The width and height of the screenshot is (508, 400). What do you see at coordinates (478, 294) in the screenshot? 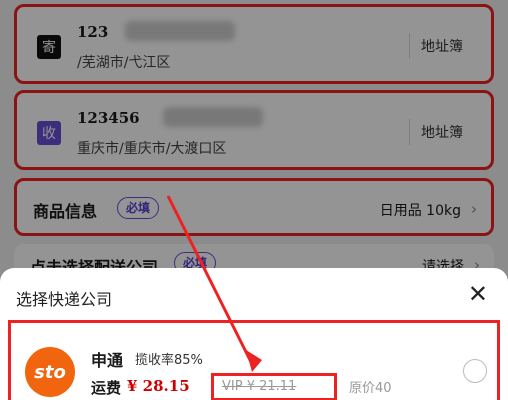
I see `close-icon: ✕` at bounding box center [478, 294].